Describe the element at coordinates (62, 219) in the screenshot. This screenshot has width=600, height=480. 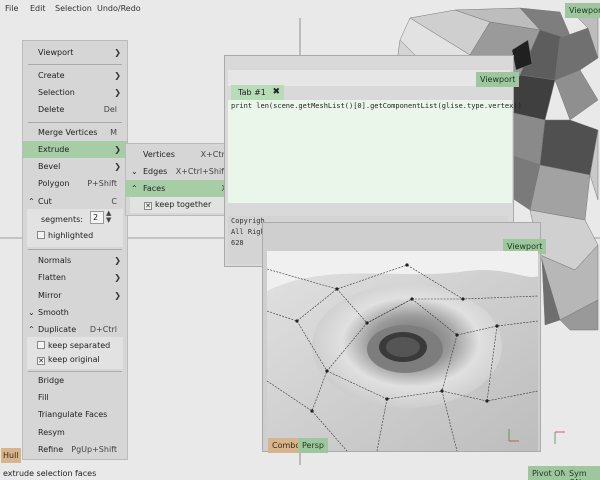
I see `segments-label: segments:` at that location.